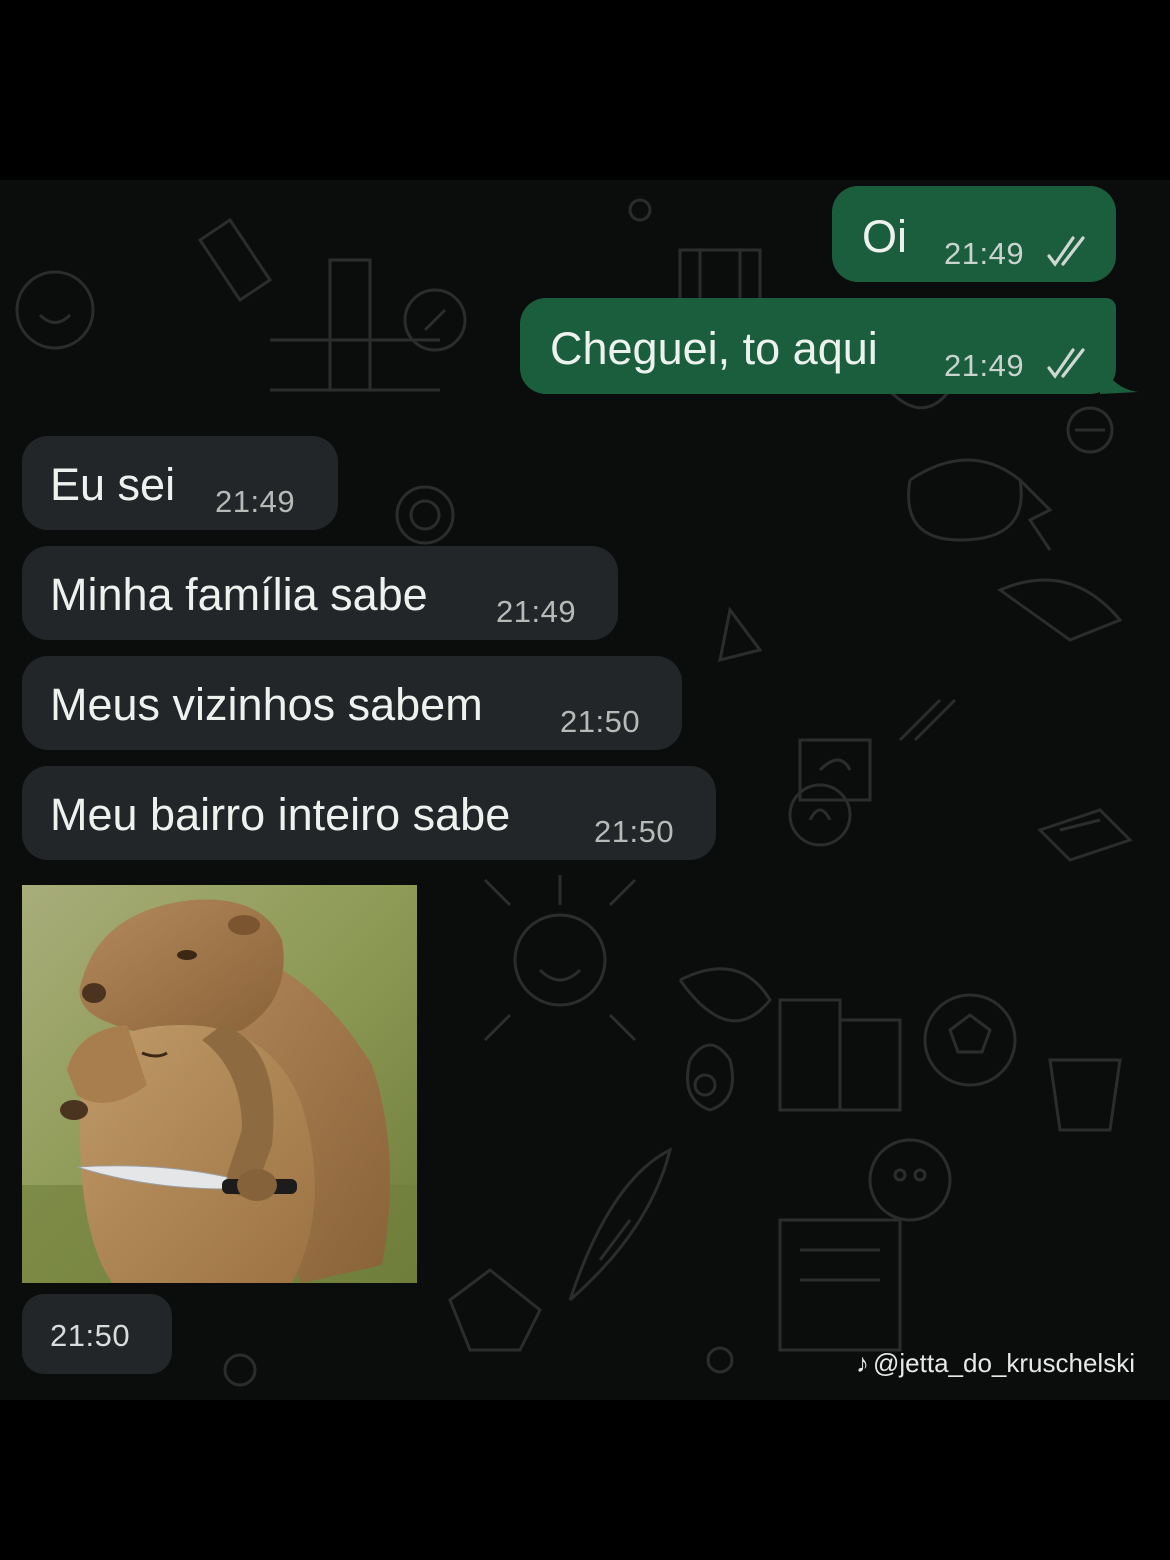 This screenshot has height=1560, width=1170. What do you see at coordinates (219, 1084) in the screenshot?
I see `capybara-with-knife-photo` at bounding box center [219, 1084].